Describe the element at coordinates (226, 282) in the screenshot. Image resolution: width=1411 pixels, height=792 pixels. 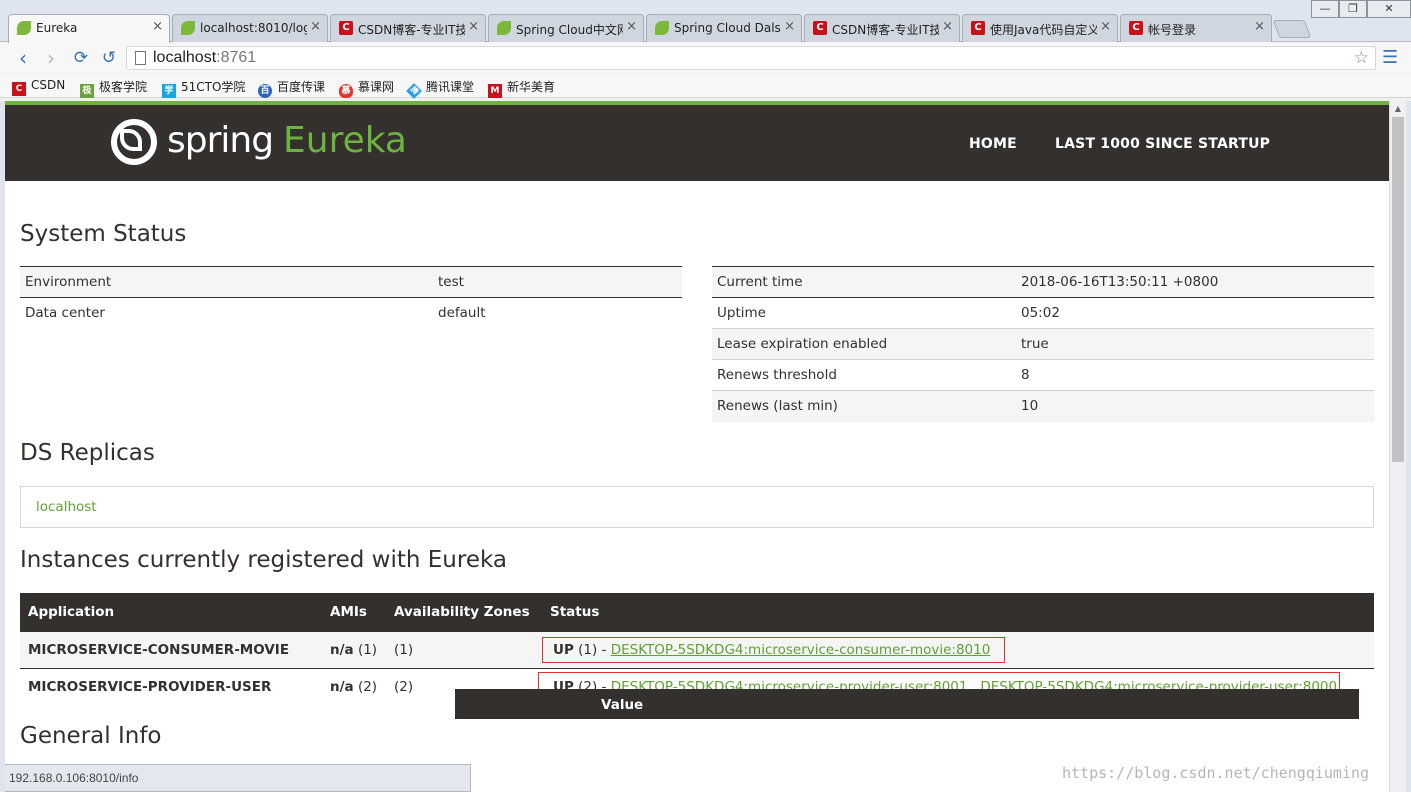
I see `status-key: Environment` at that location.